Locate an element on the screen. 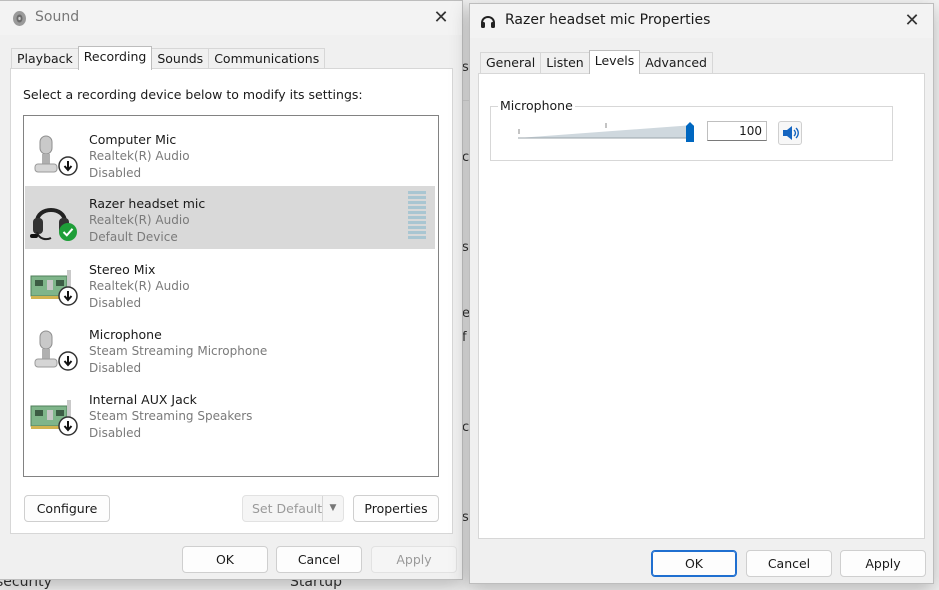 This screenshot has width=939, height=590. device-name: Microphone is located at coordinates (125, 334).